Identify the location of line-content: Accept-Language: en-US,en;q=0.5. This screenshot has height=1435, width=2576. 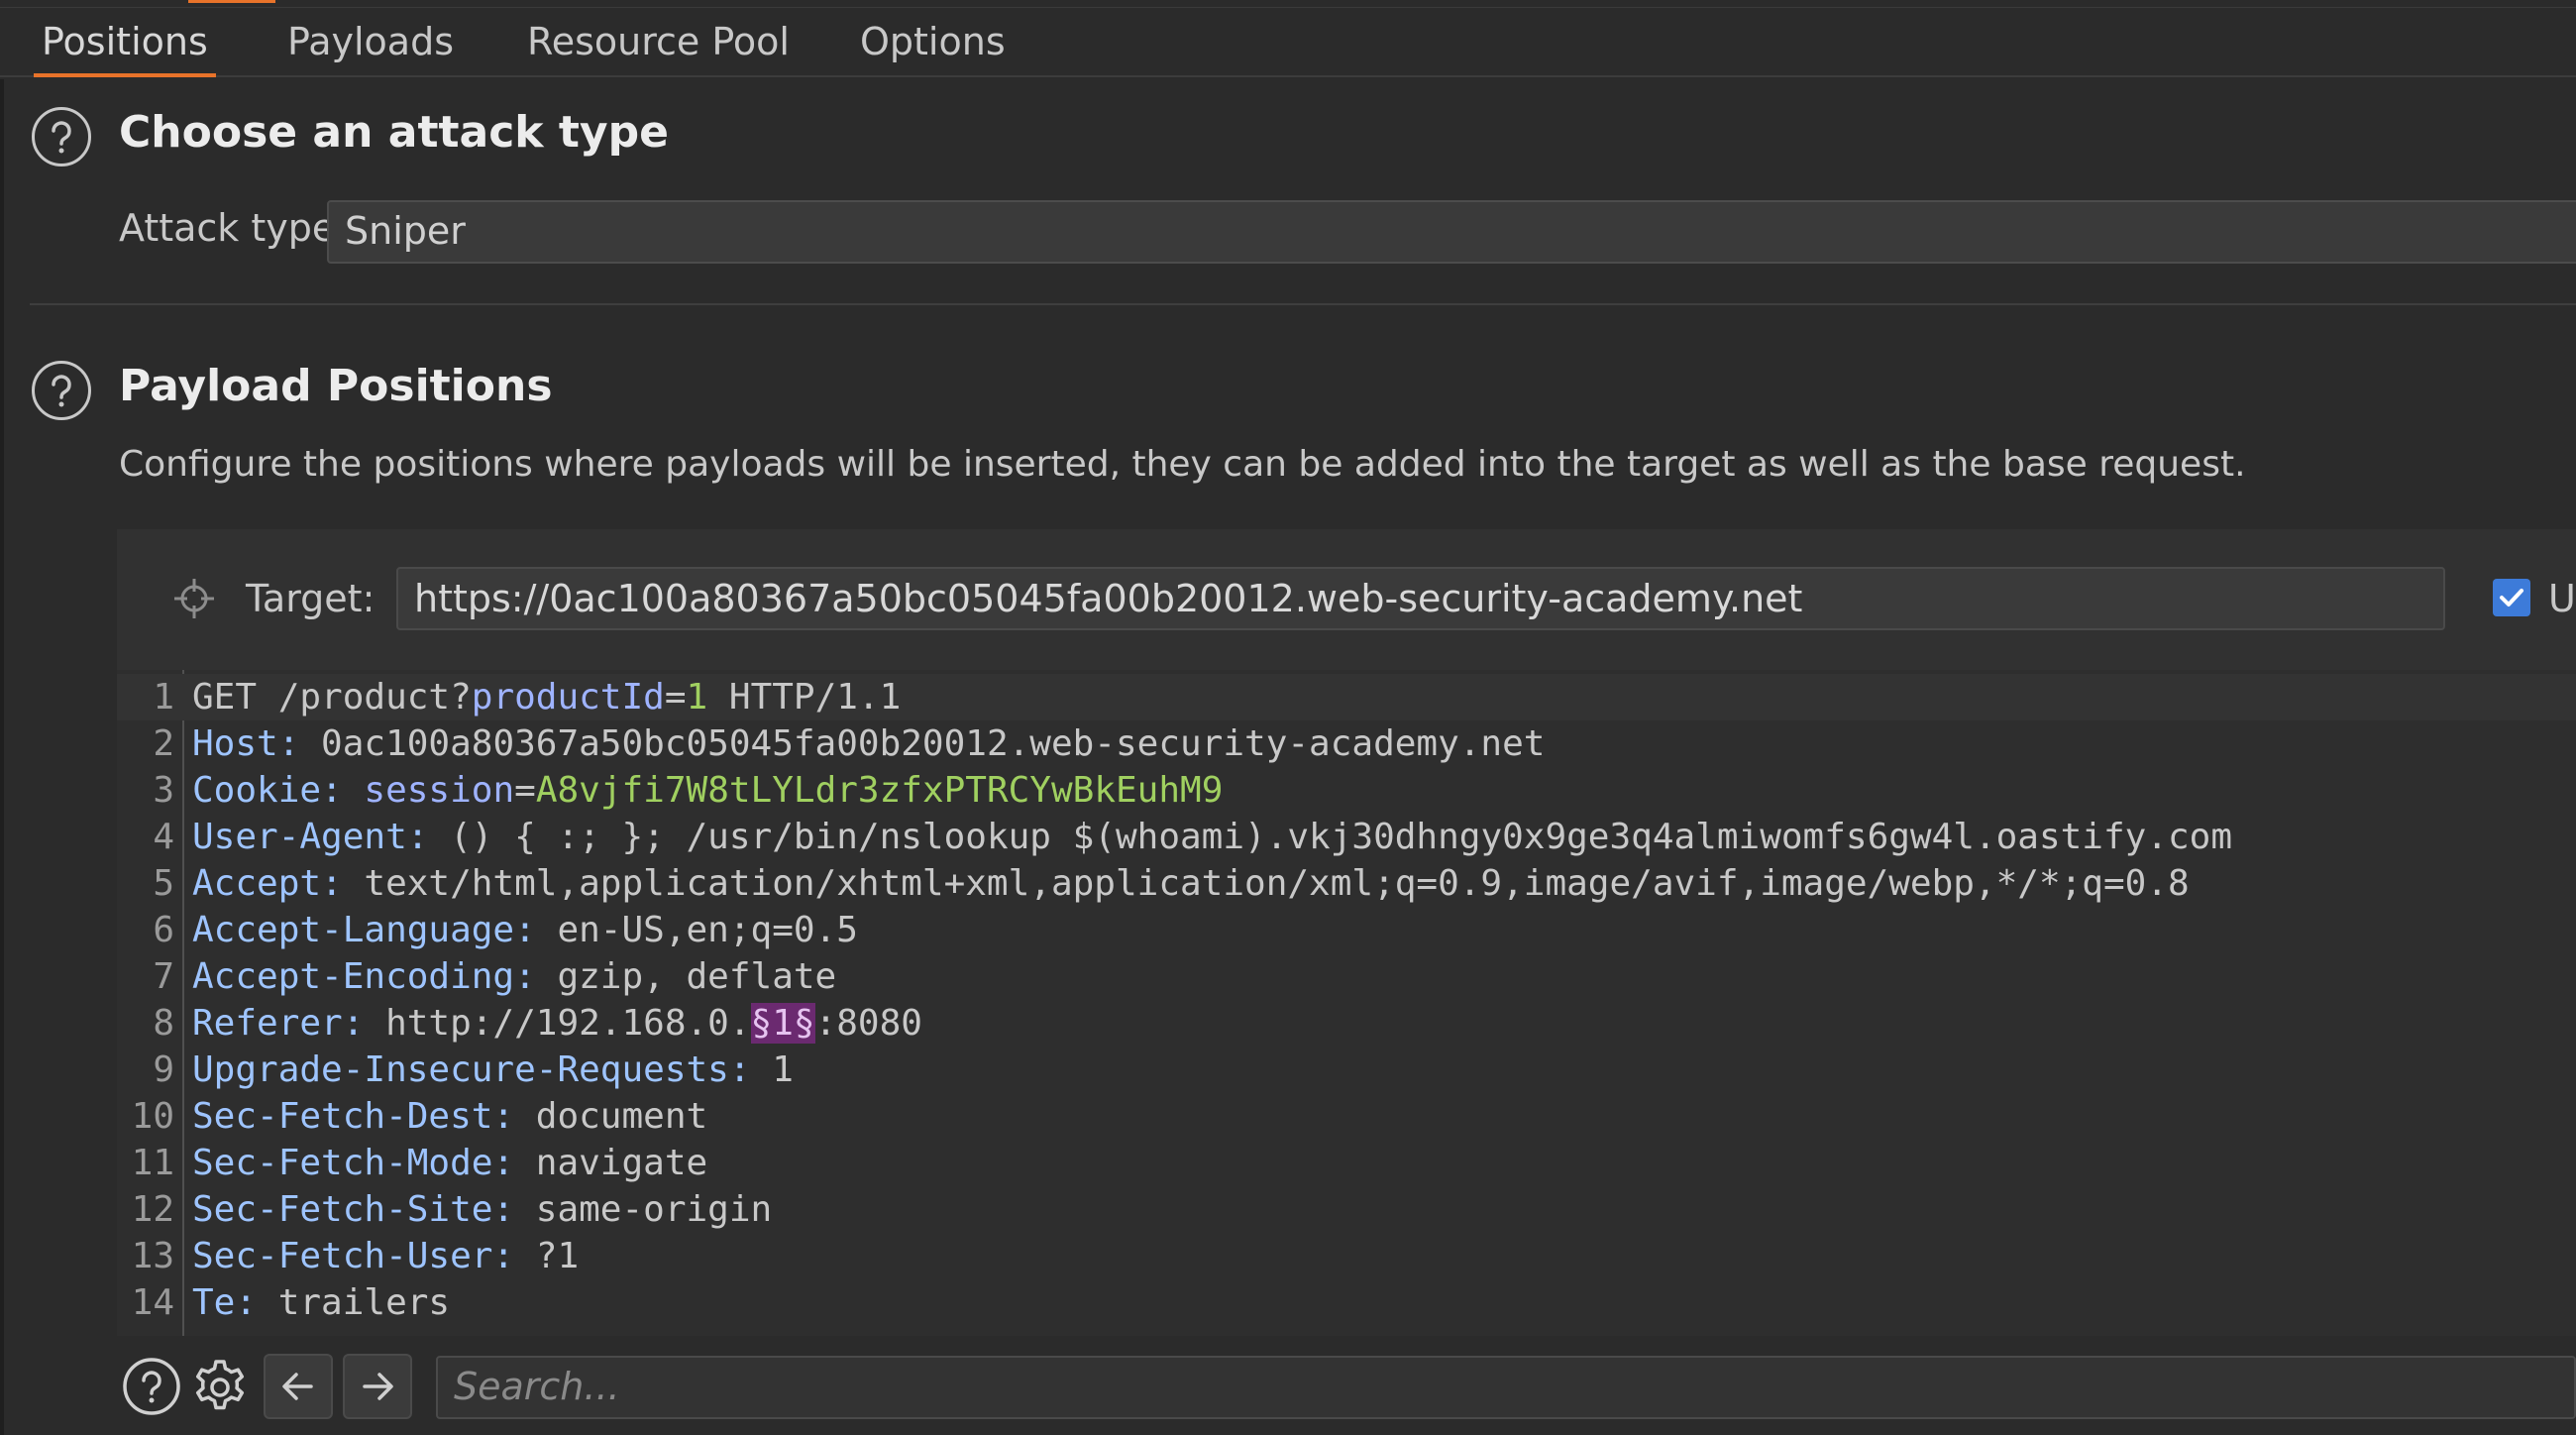
(525, 930).